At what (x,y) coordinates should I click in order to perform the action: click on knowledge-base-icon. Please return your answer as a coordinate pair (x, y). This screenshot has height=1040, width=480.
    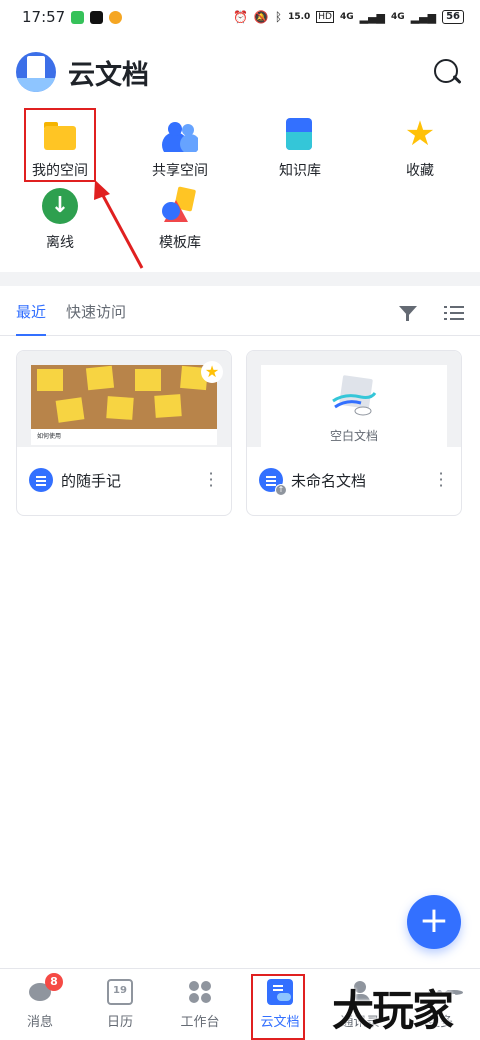
    Looking at the image, I should click on (300, 134).